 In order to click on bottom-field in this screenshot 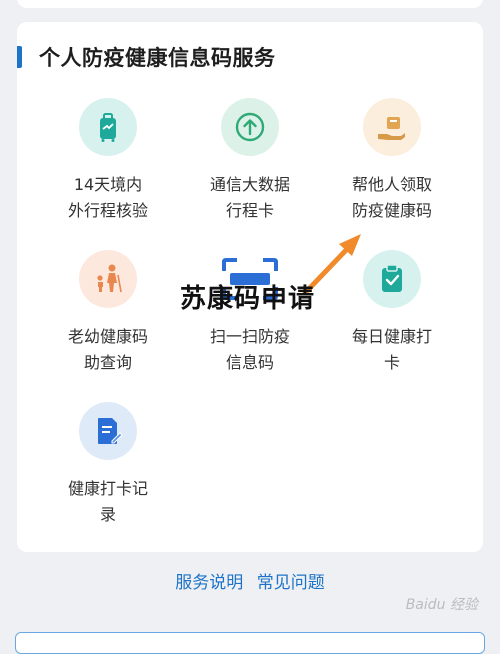, I will do `click(250, 643)`.